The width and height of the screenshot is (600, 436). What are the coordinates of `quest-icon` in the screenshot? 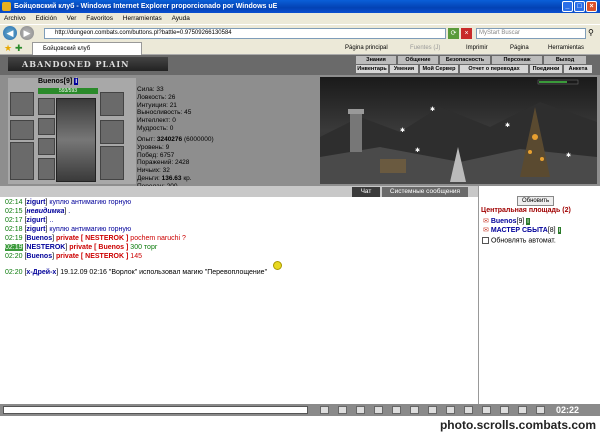 It's located at (522, 410).